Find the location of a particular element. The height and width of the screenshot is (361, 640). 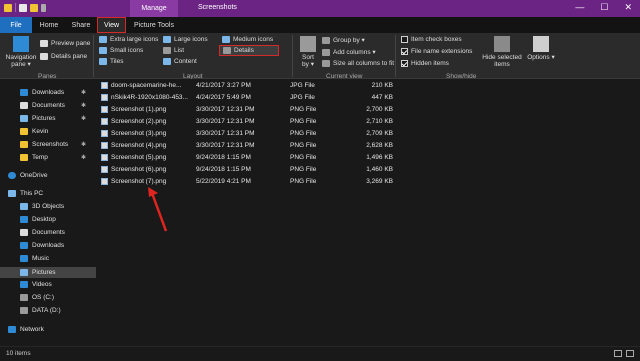

minimize-button: — is located at coordinates (579, 7).